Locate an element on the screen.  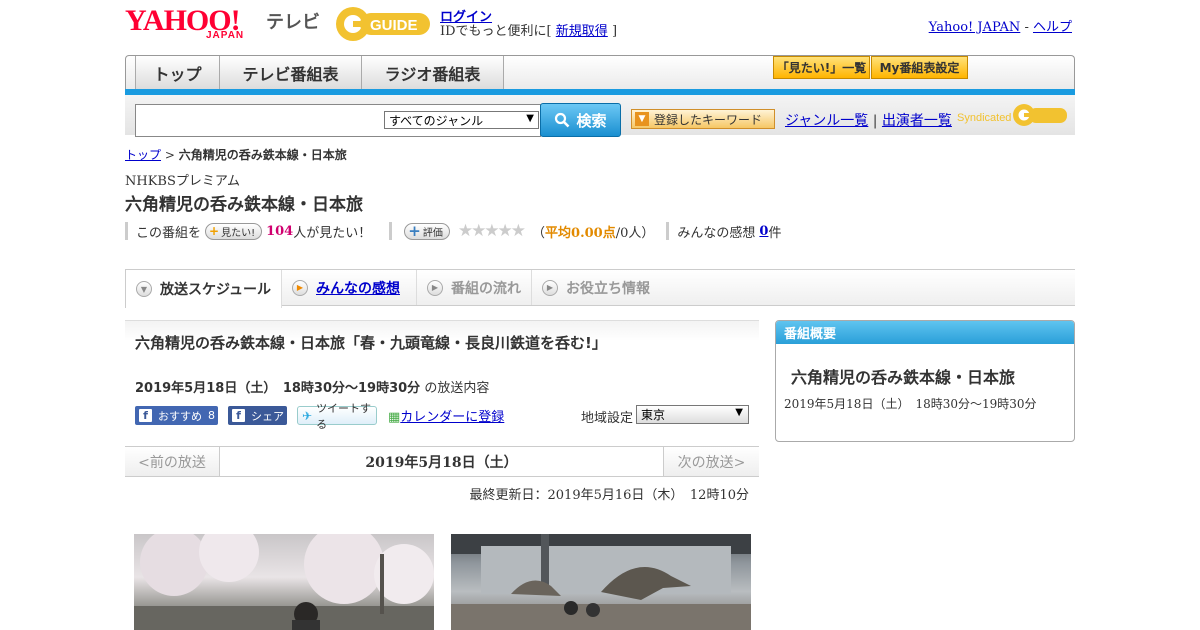
breadcrumb-current: 六角精児の呑み鉄本線・日本旅 is located at coordinates (262, 155).